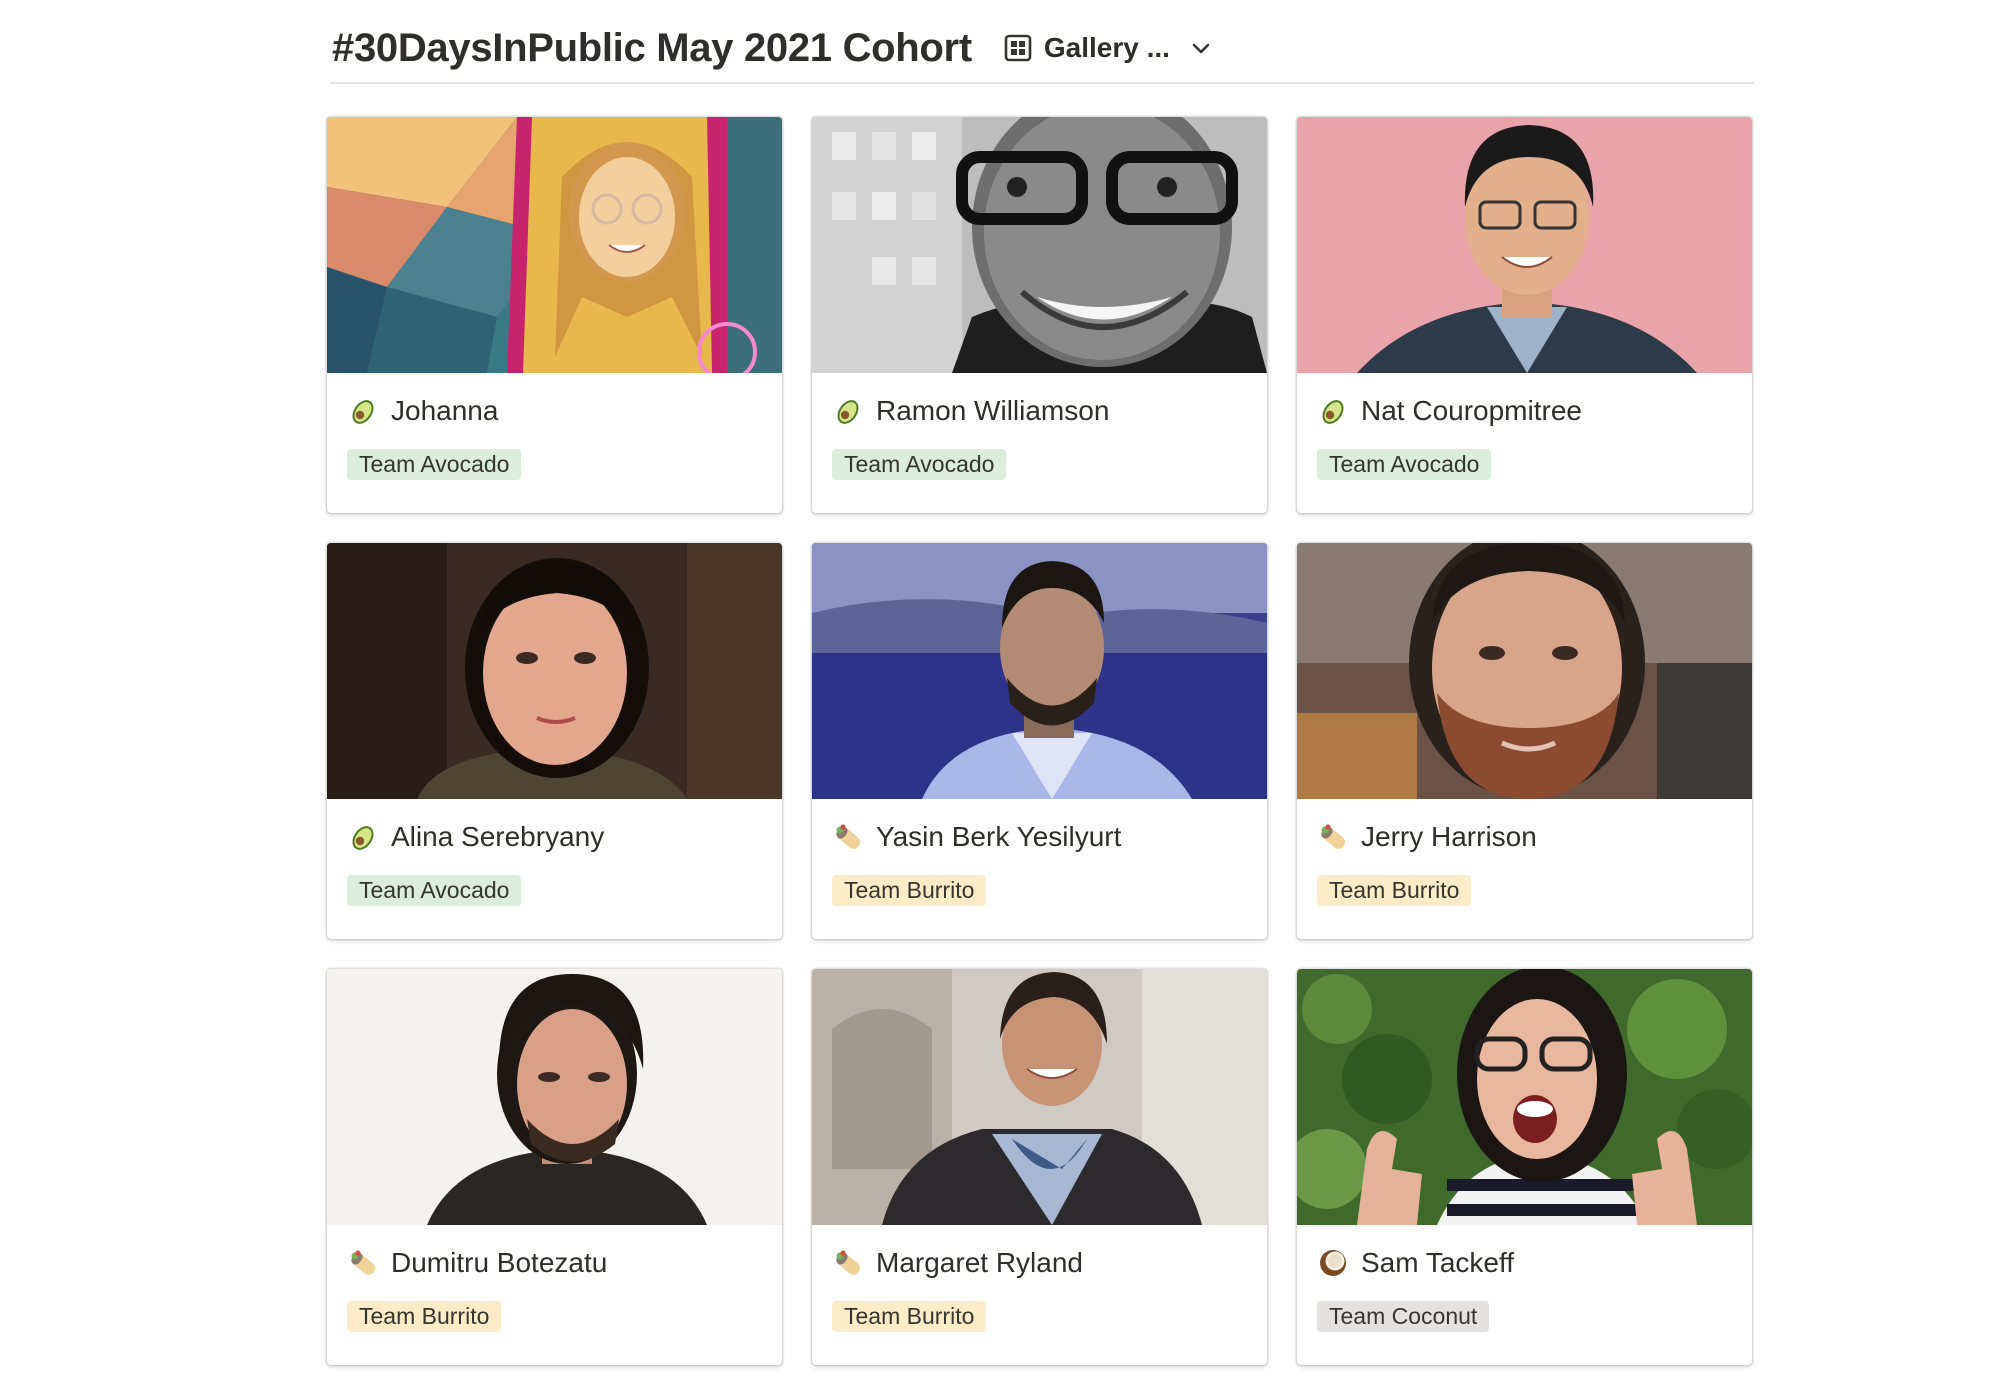 The height and width of the screenshot is (1374, 1998). I want to click on gallery-card: Alina Serebryany Team Avocado, so click(554, 741).